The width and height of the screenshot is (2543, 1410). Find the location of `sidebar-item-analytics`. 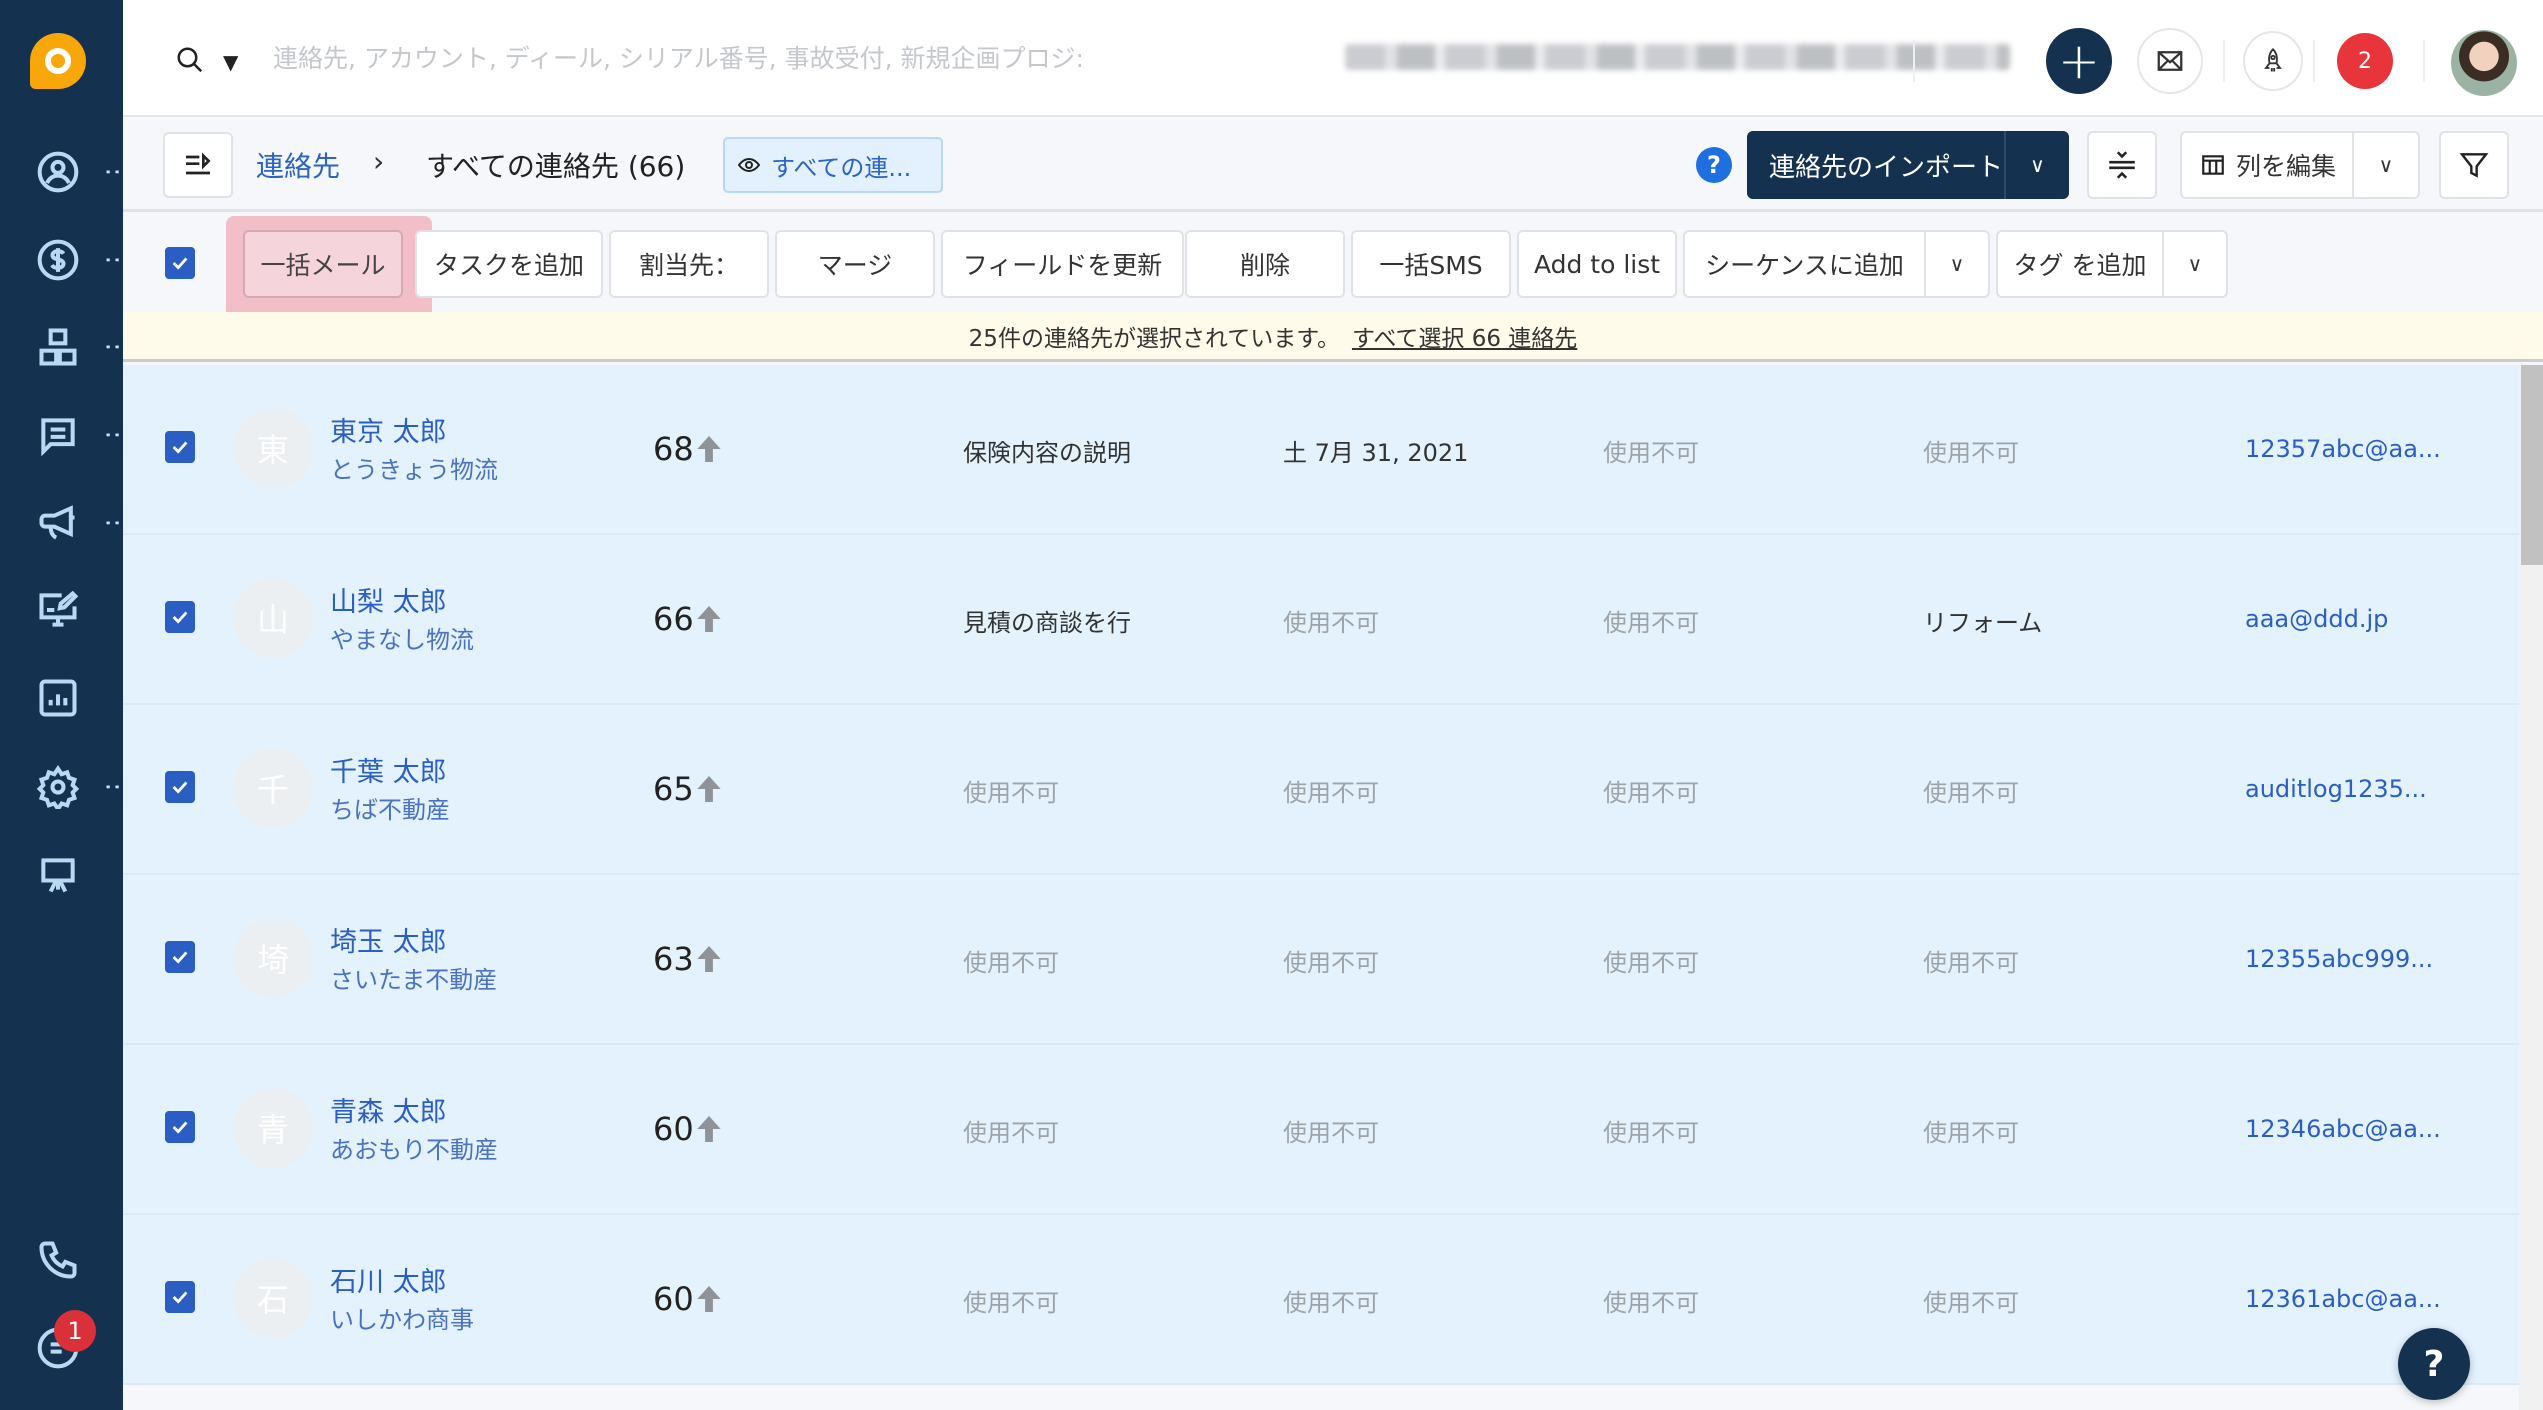

sidebar-item-analytics is located at coordinates (61, 698).